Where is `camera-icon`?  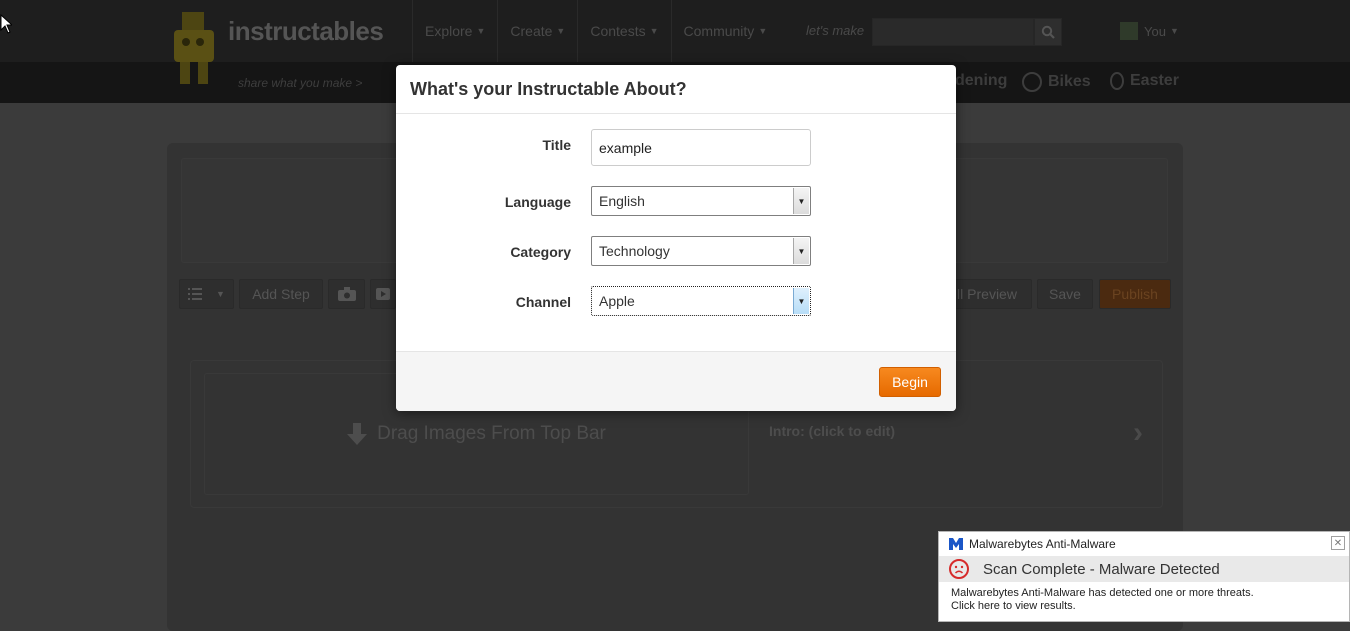 camera-icon is located at coordinates (346, 294).